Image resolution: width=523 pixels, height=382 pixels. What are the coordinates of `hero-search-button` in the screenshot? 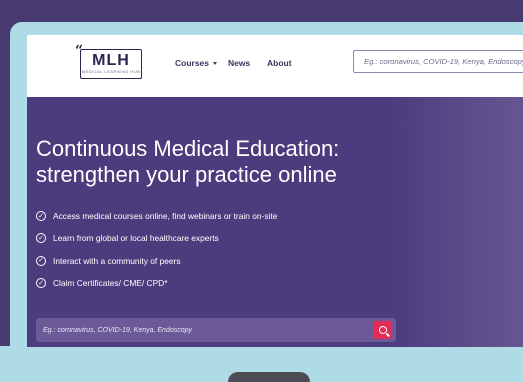 It's located at (382, 330).